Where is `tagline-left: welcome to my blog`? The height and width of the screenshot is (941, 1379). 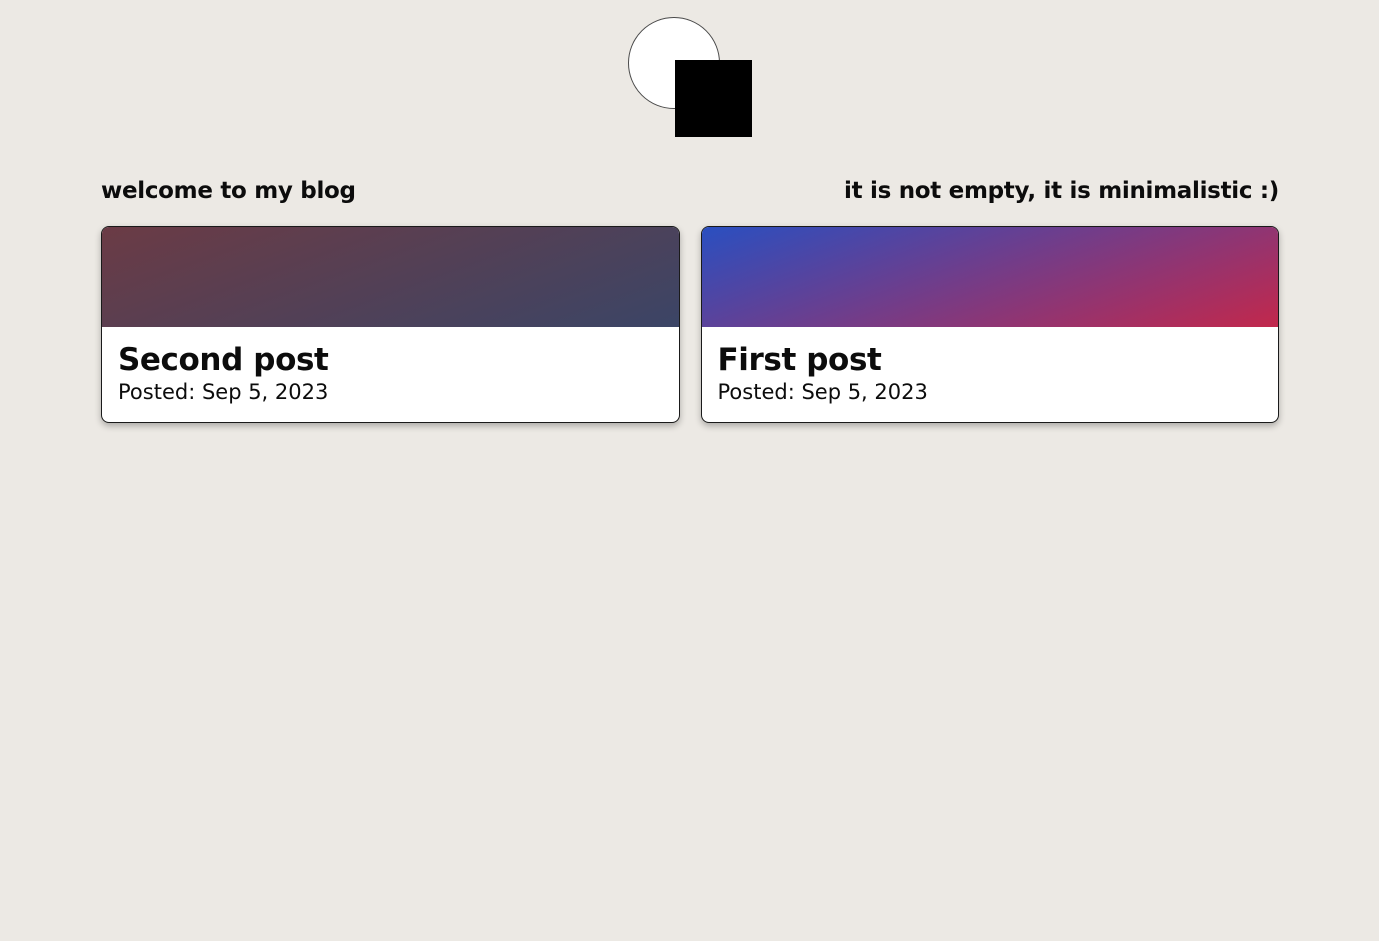 tagline-left: welcome to my blog is located at coordinates (228, 191).